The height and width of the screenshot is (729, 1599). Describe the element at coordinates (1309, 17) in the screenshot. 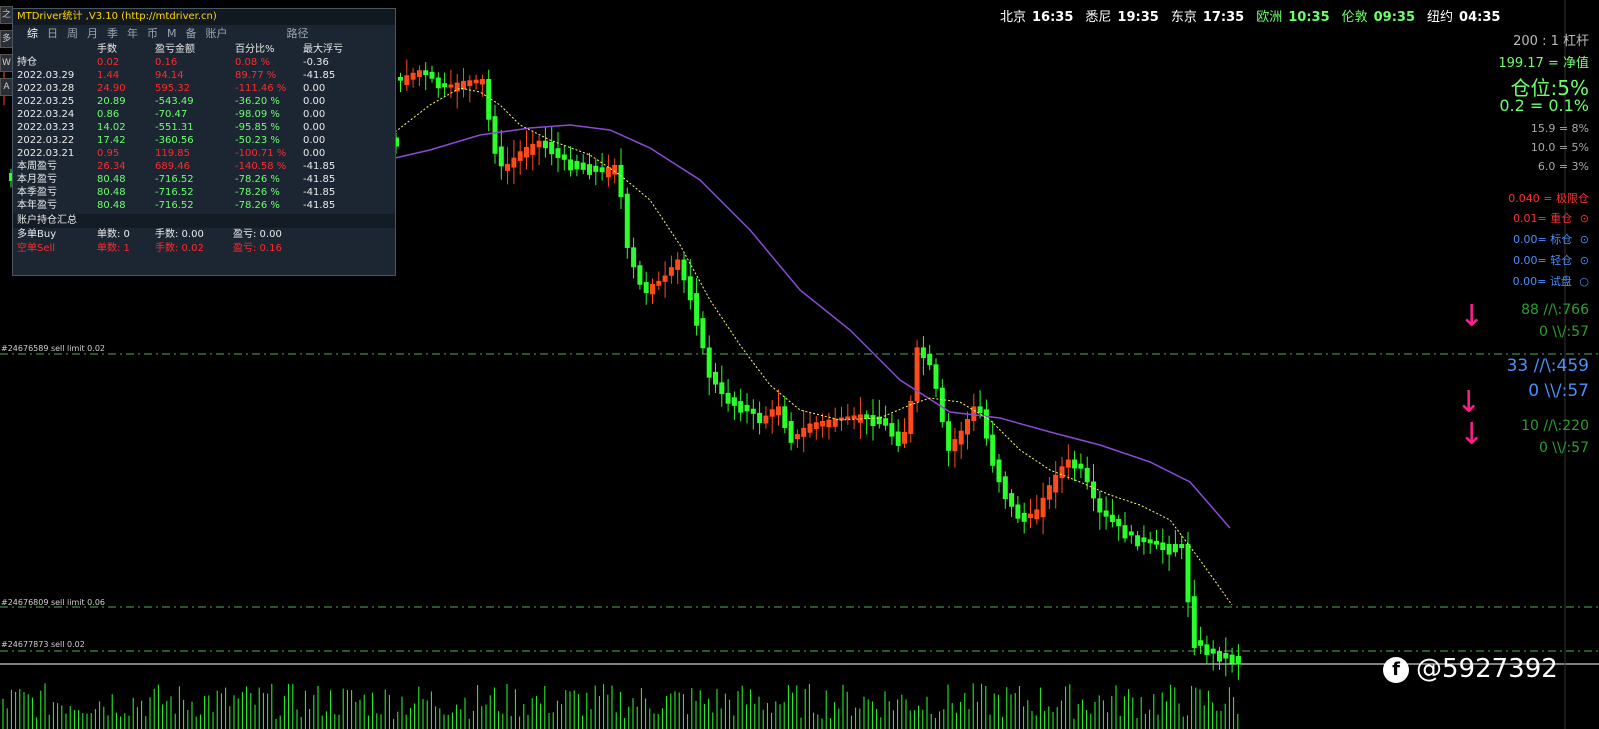

I see `clock-time: 10:35` at that location.